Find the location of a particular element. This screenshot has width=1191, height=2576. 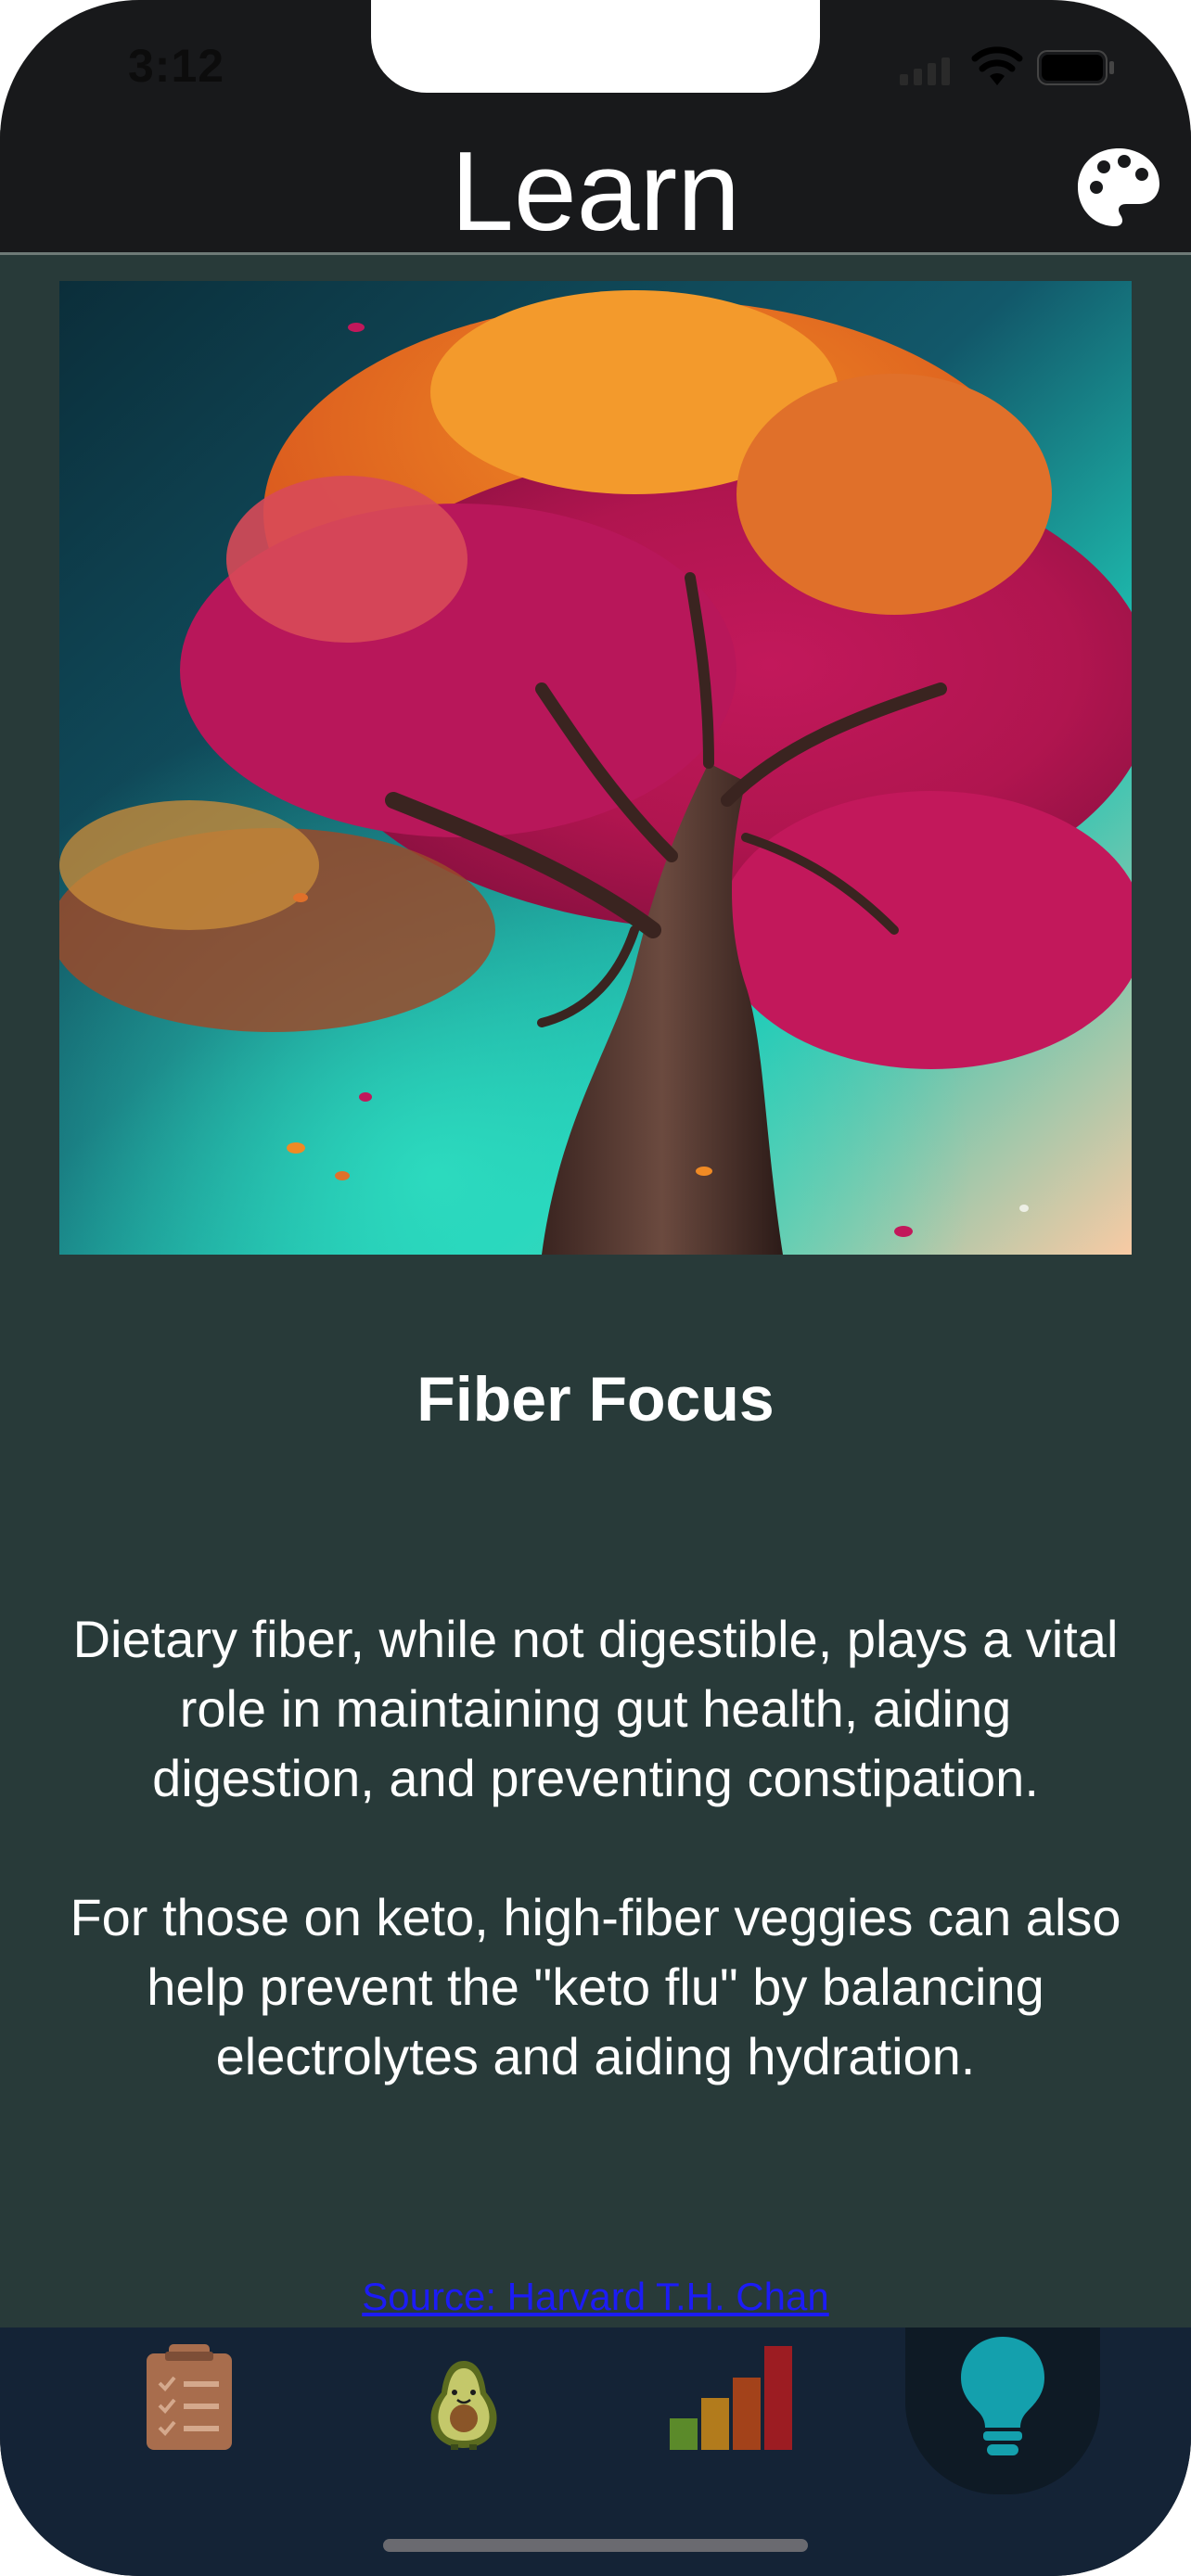

battery-icon is located at coordinates (1075, 67).